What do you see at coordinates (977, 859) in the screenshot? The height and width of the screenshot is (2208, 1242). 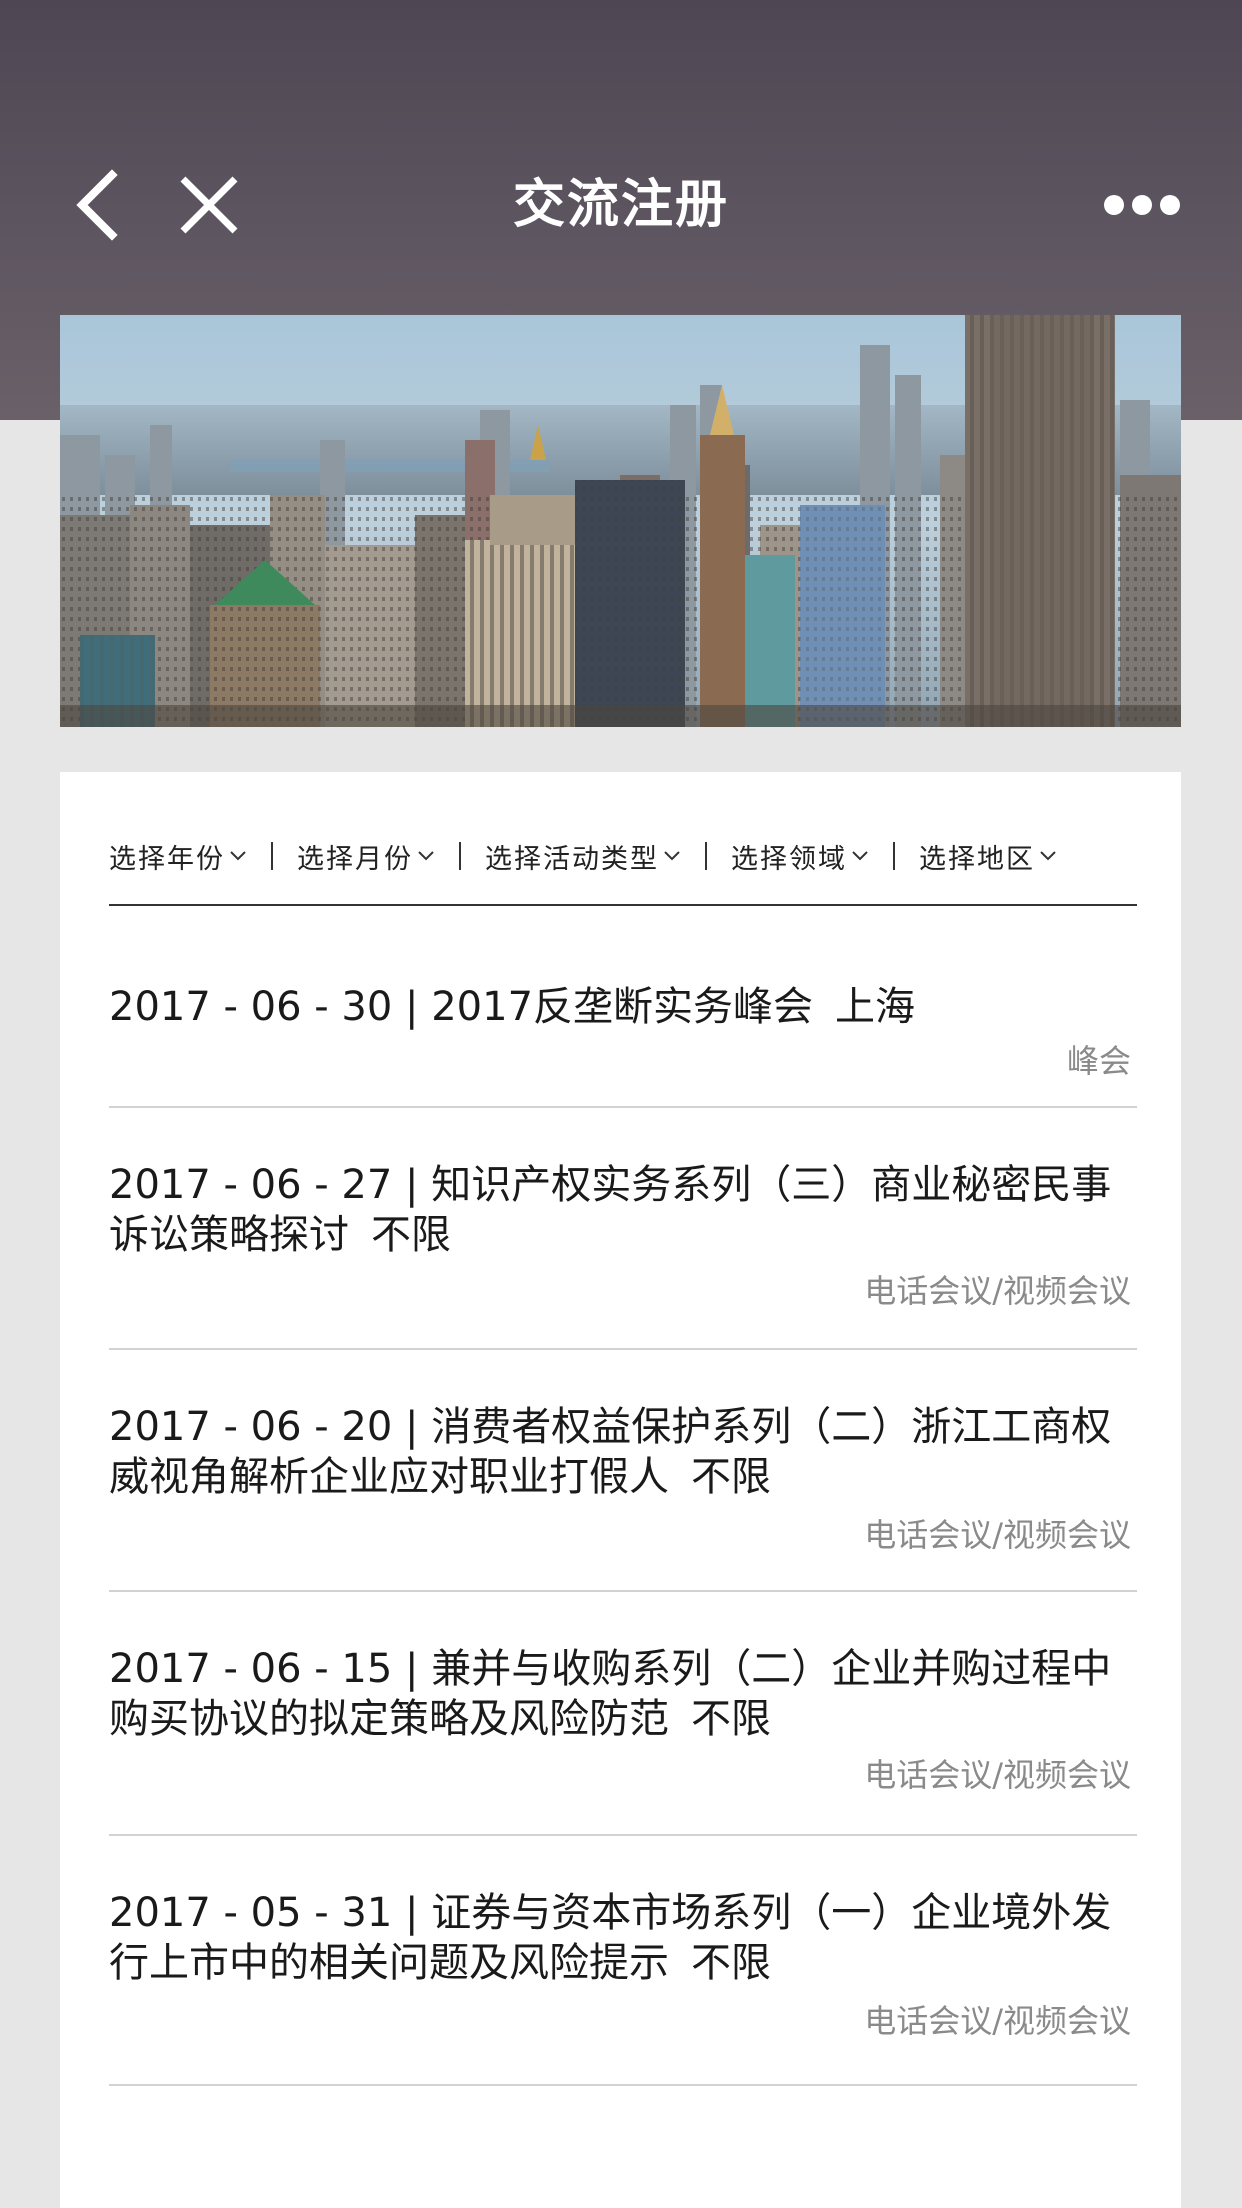 I see `filter-region-label: 选择地区` at bounding box center [977, 859].